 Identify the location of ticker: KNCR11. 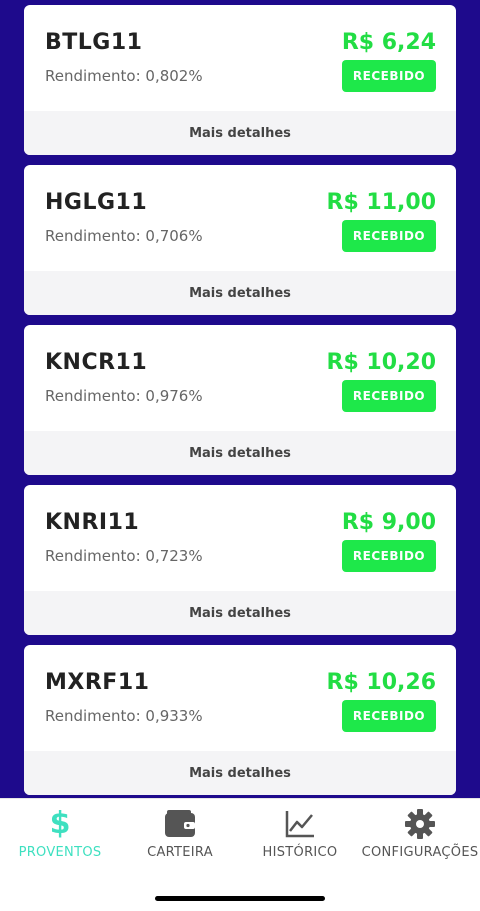
(96, 362).